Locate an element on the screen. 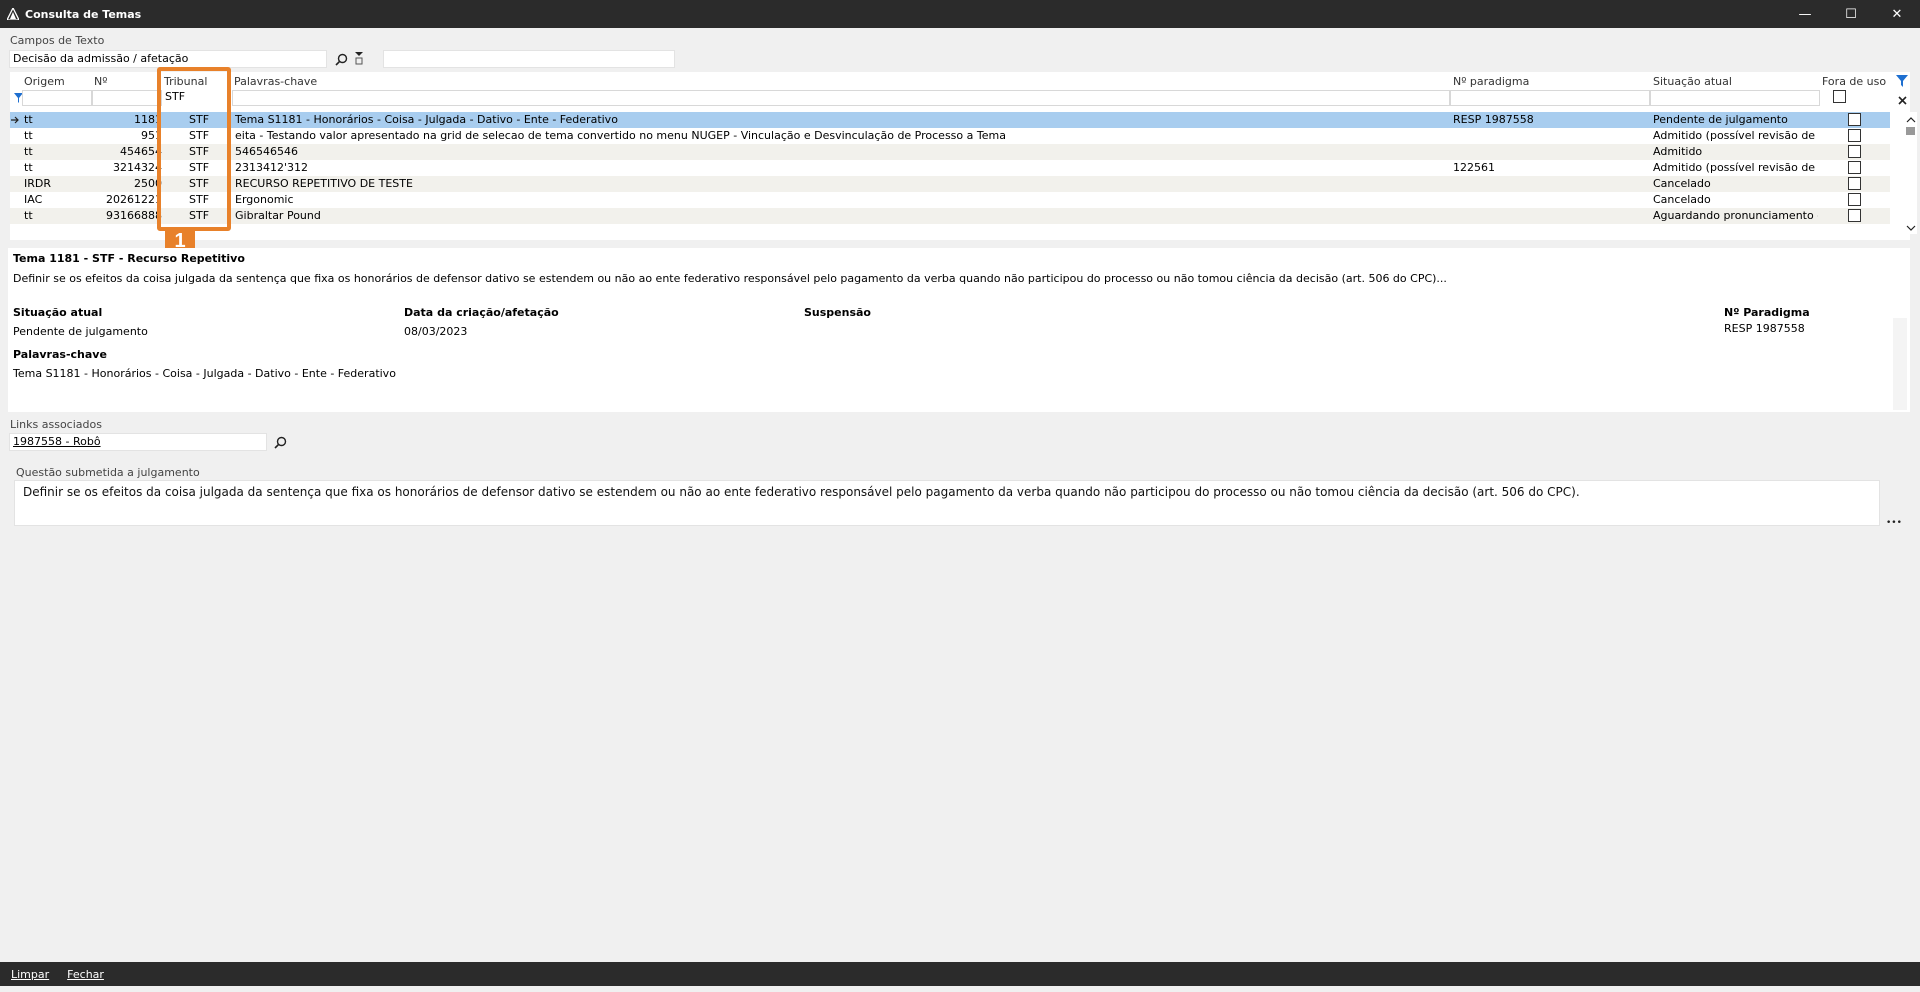 The height and width of the screenshot is (992, 1920). paradigma-value: RESP 1987558 is located at coordinates (1764, 328).